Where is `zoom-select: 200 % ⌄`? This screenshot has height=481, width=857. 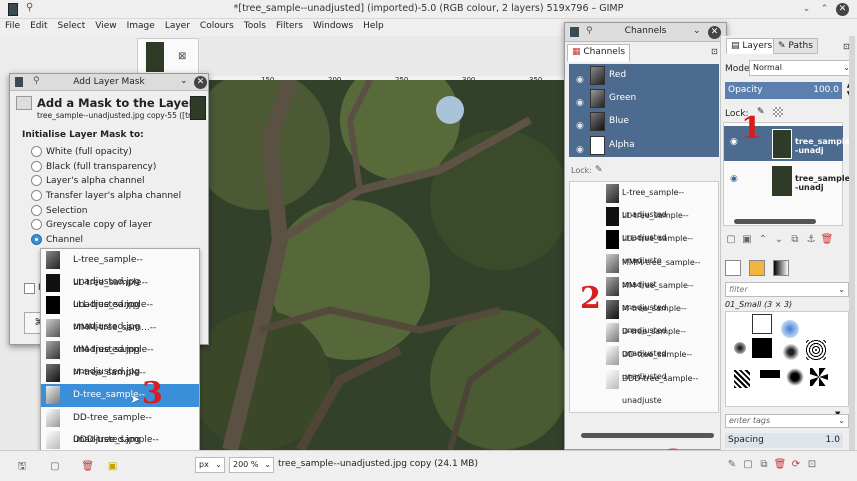 zoom-select: 200 % ⌄ is located at coordinates (251, 465).